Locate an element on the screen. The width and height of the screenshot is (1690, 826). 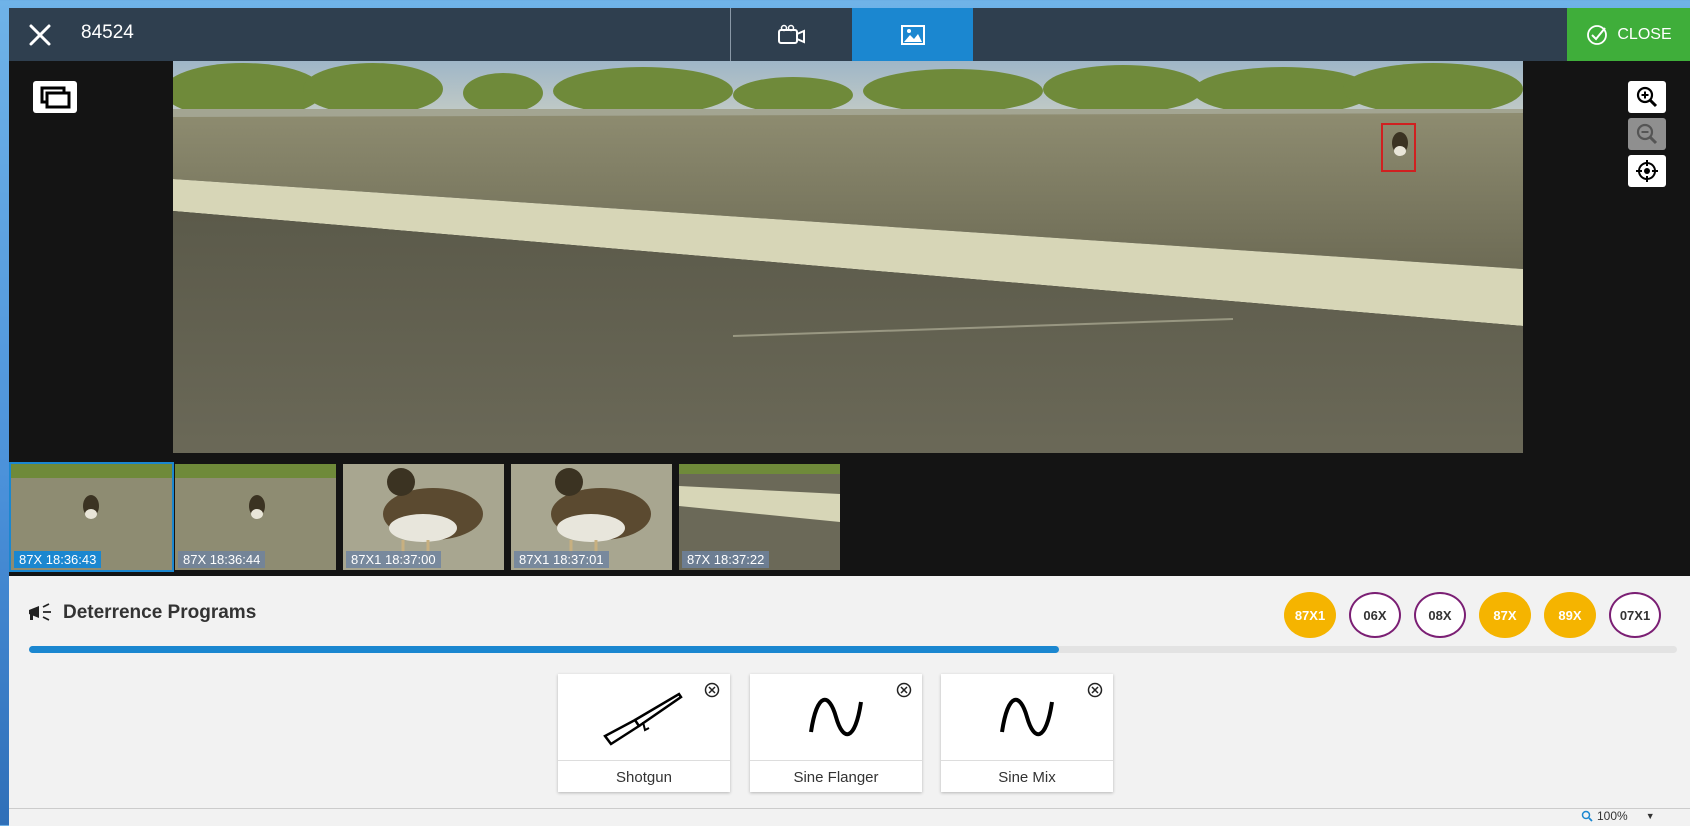
channel-chip: 08X is located at coordinates (1440, 615).